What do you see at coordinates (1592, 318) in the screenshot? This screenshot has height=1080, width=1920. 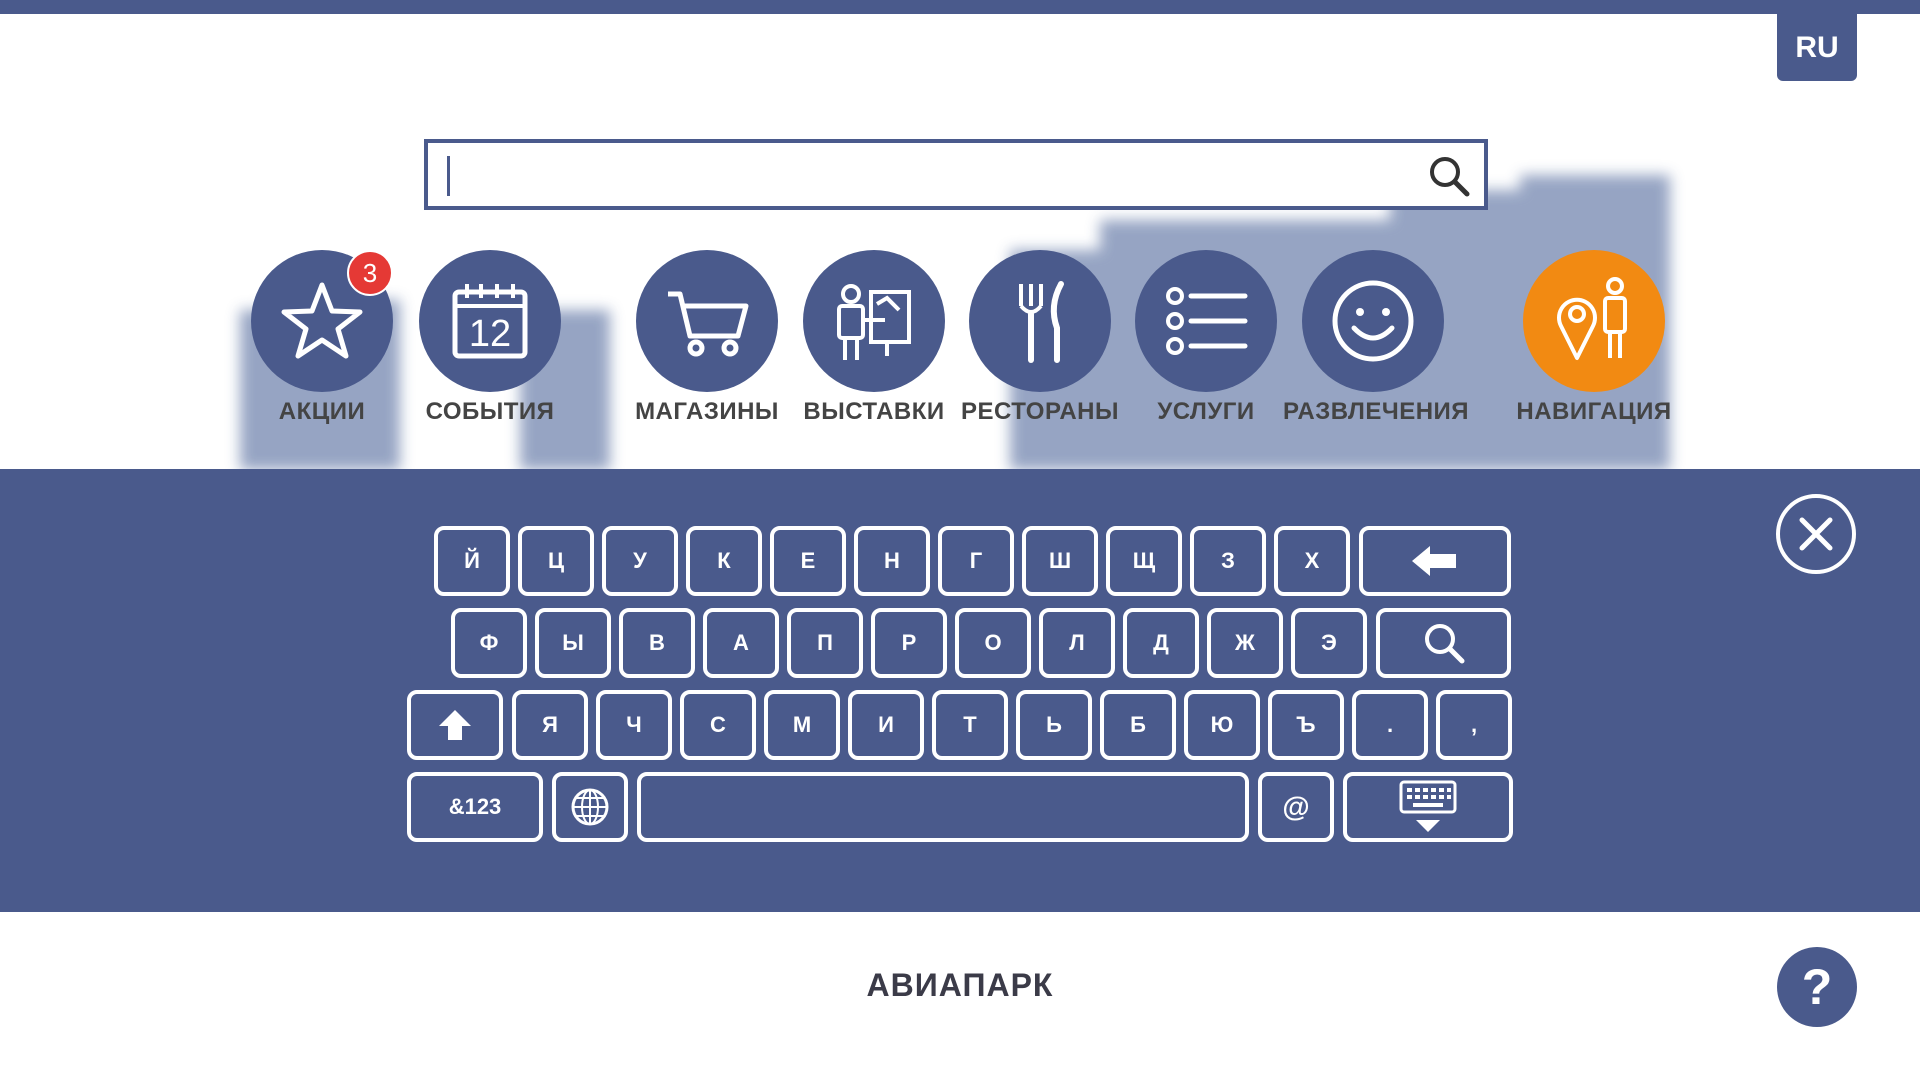 I see `navigation-pin-person-icon` at bounding box center [1592, 318].